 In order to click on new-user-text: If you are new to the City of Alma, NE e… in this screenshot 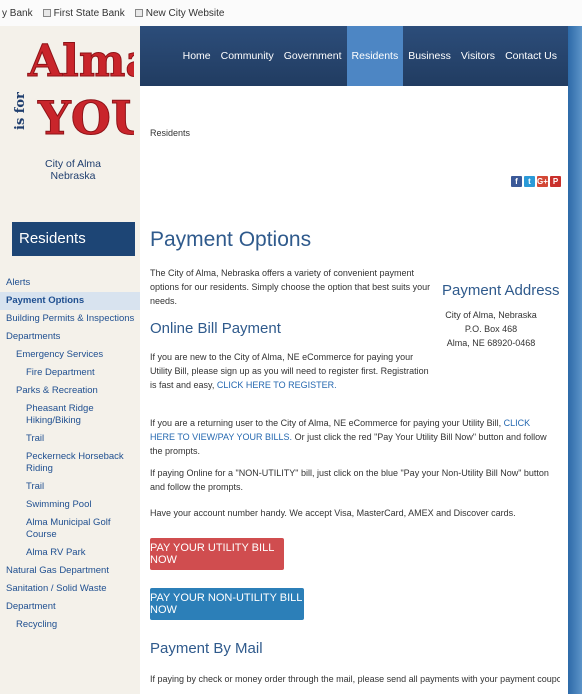, I will do `click(292, 371)`.